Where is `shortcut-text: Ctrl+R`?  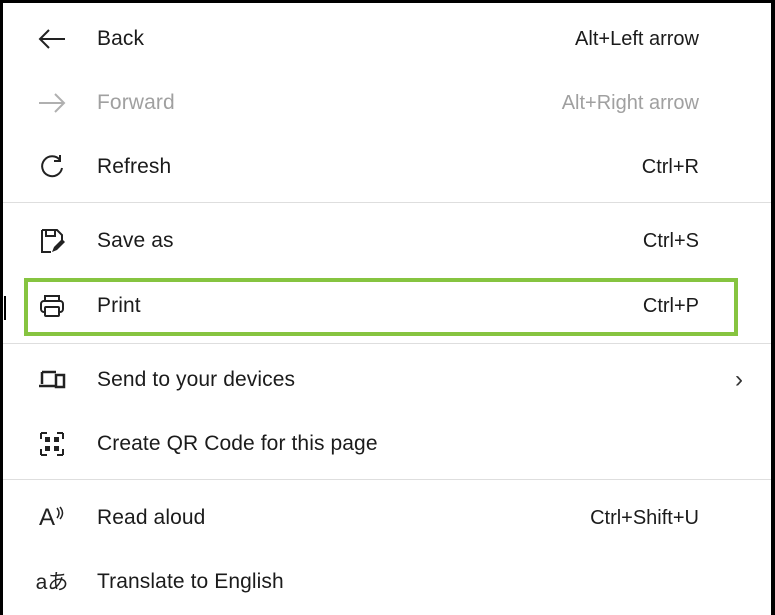 shortcut-text: Ctrl+R is located at coordinates (670, 166).